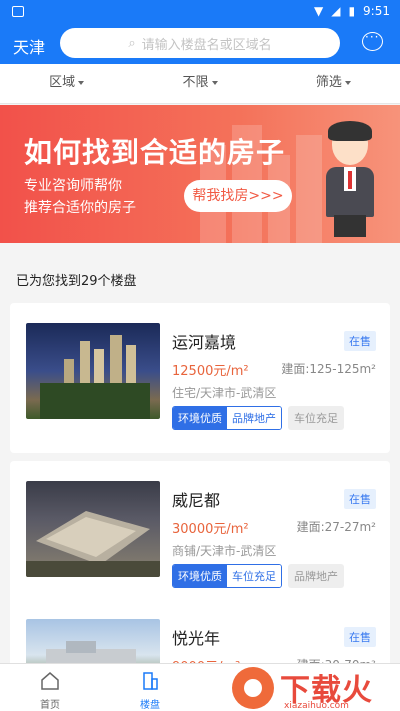 The width and height of the screenshot is (400, 711). I want to click on search-icon: ⌕, so click(132, 43).